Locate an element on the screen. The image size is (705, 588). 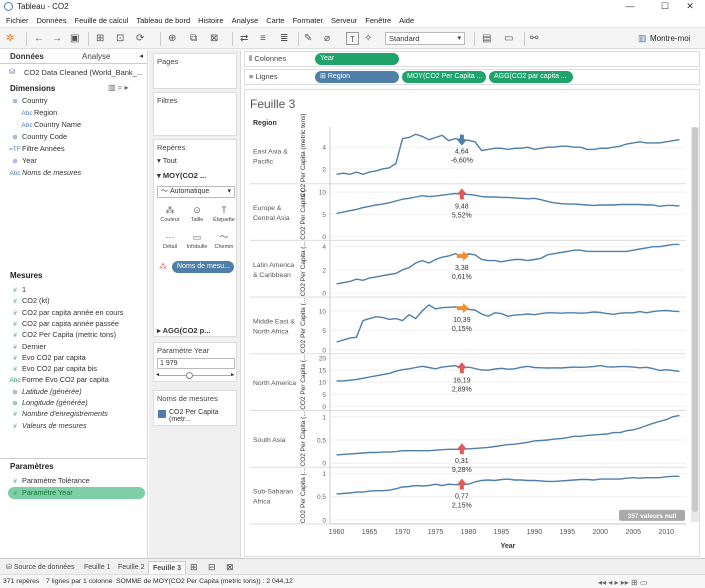
tableau-start-icon: ✲ is located at coordinates (10, 38).